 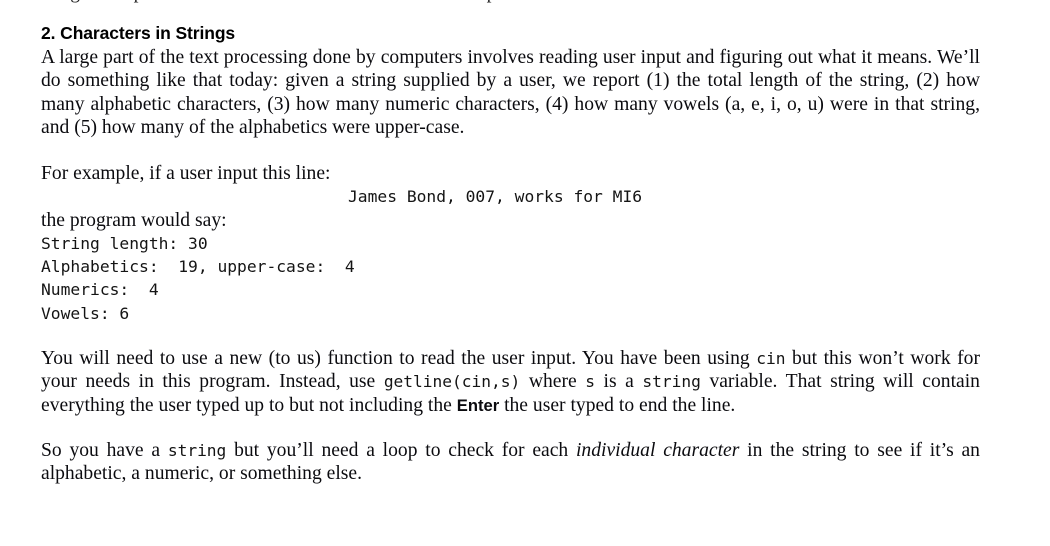 What do you see at coordinates (138, 33) in the screenshot?
I see `section-heading: 2. Characters in Strings` at bounding box center [138, 33].